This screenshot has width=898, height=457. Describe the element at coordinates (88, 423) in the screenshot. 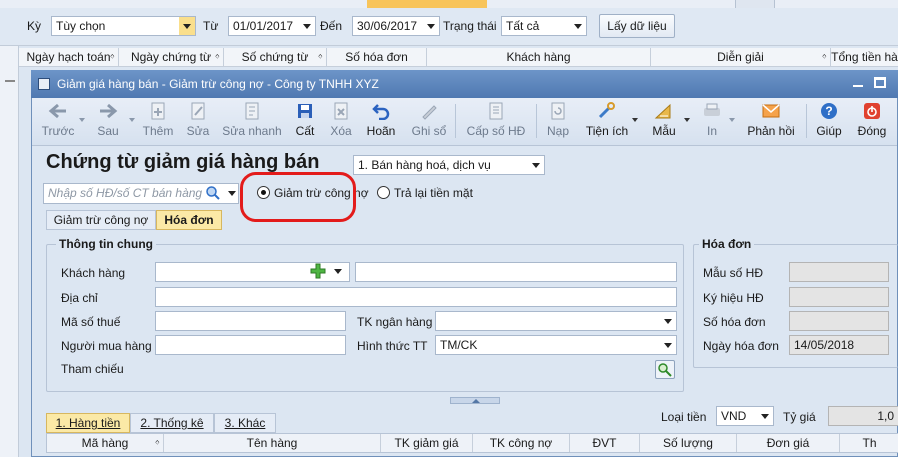

I see `tab-hang-tien: 1. Hàng tiền` at that location.